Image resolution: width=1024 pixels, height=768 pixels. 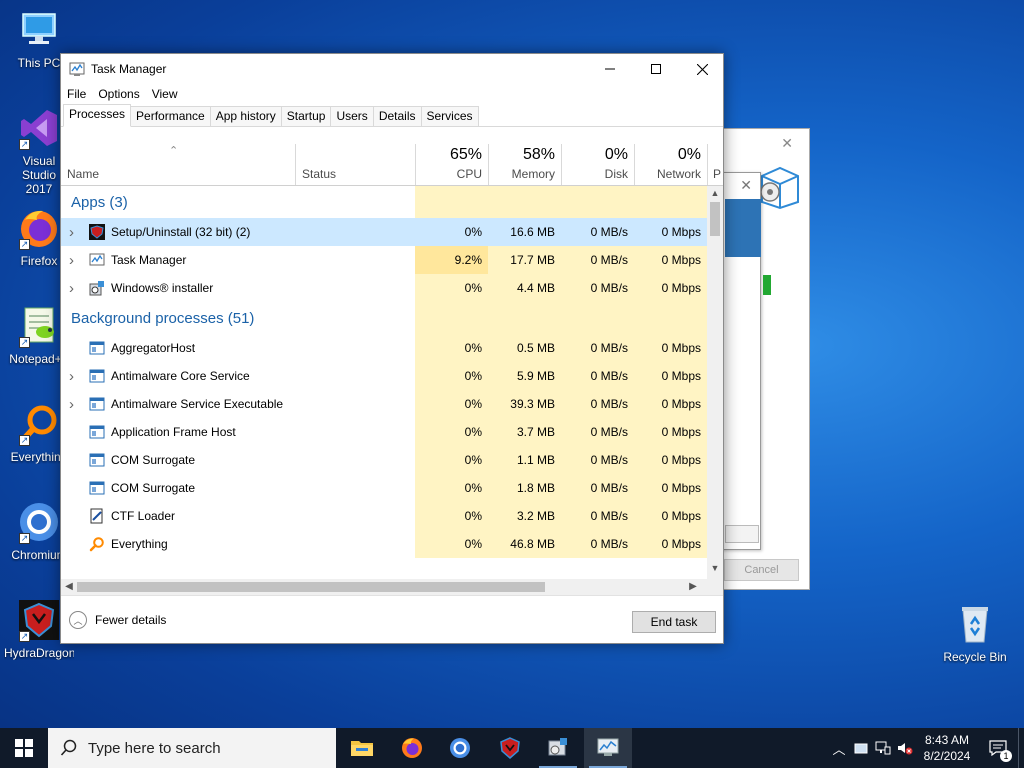 What do you see at coordinates (701, 69) in the screenshot?
I see `close-button` at bounding box center [701, 69].